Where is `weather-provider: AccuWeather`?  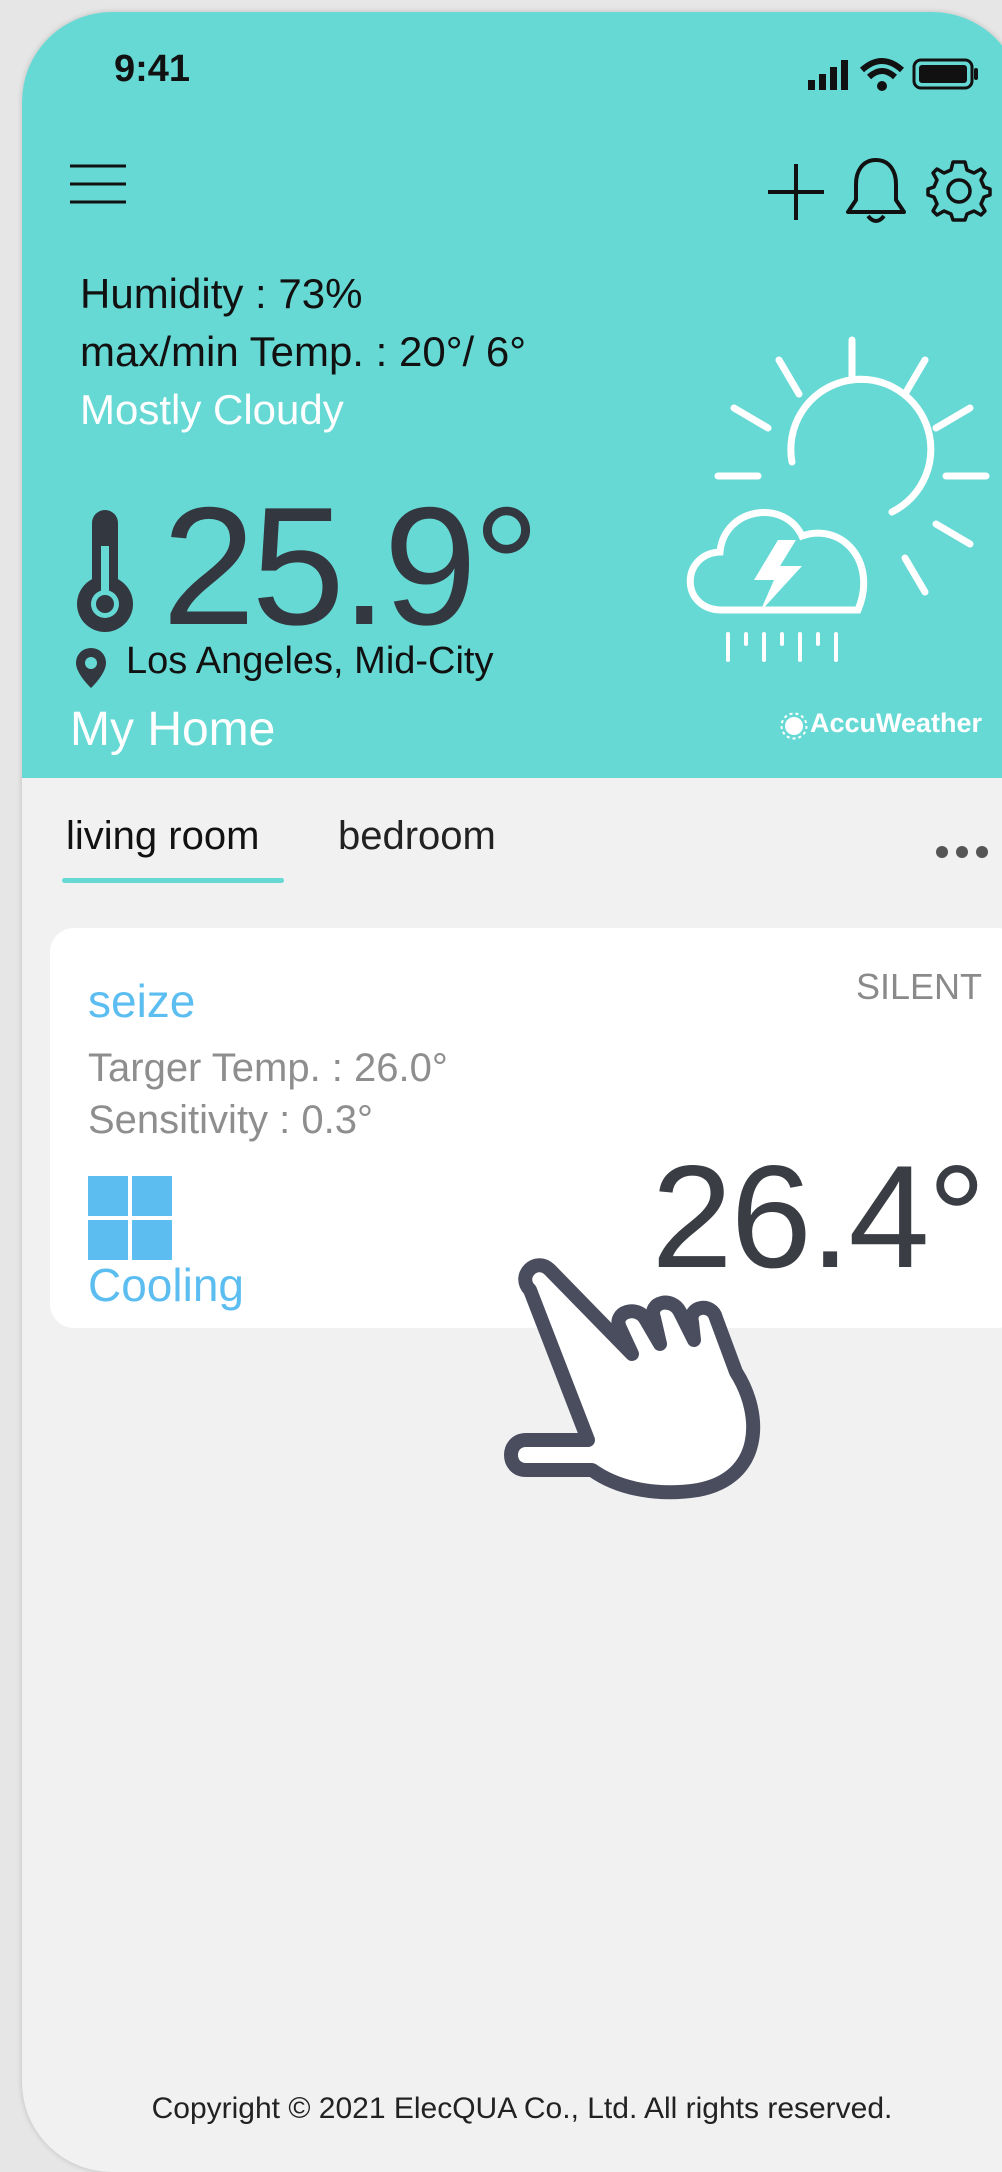 weather-provider: AccuWeather is located at coordinates (896, 723).